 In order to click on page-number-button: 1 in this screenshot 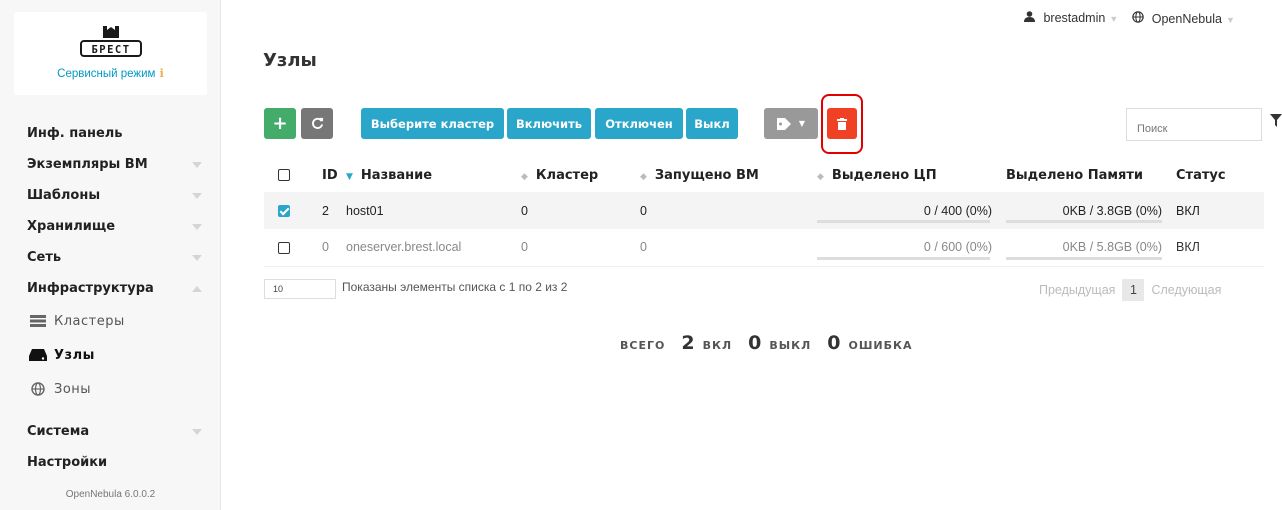, I will do `click(1133, 290)`.